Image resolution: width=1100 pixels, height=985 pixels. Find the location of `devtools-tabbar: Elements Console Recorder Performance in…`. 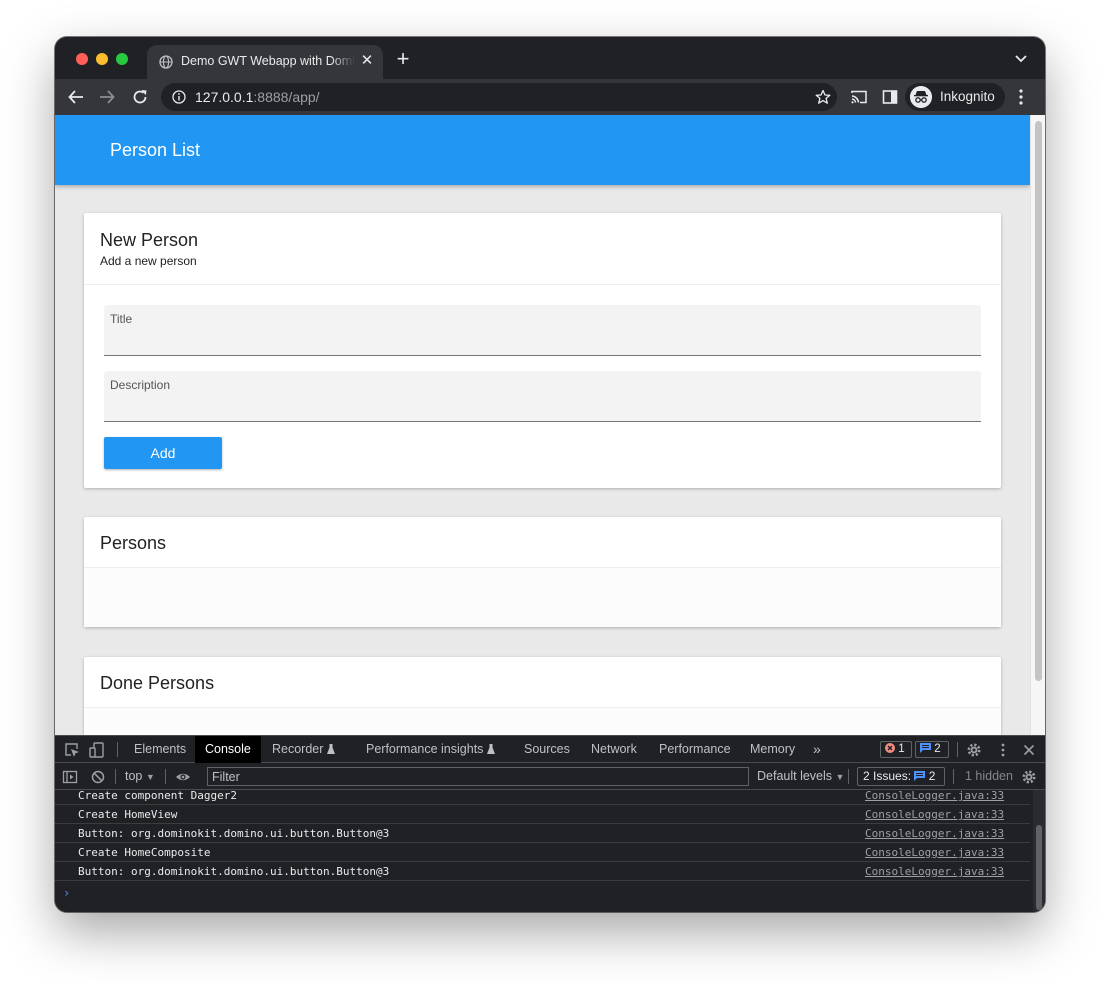

devtools-tabbar: Elements Console Recorder Performance in… is located at coordinates (550, 749).